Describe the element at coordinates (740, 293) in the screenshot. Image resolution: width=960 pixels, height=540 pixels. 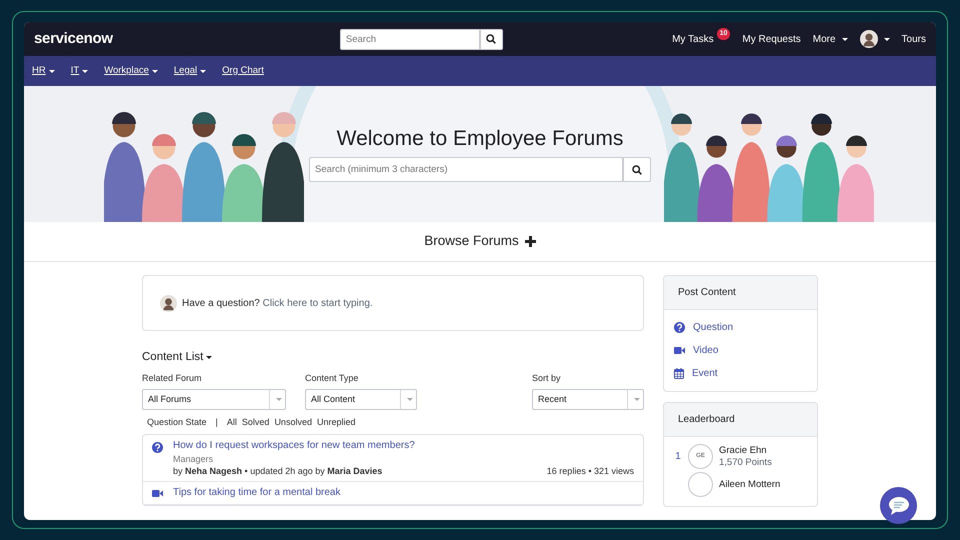
I see `card-title: Post Content` at that location.